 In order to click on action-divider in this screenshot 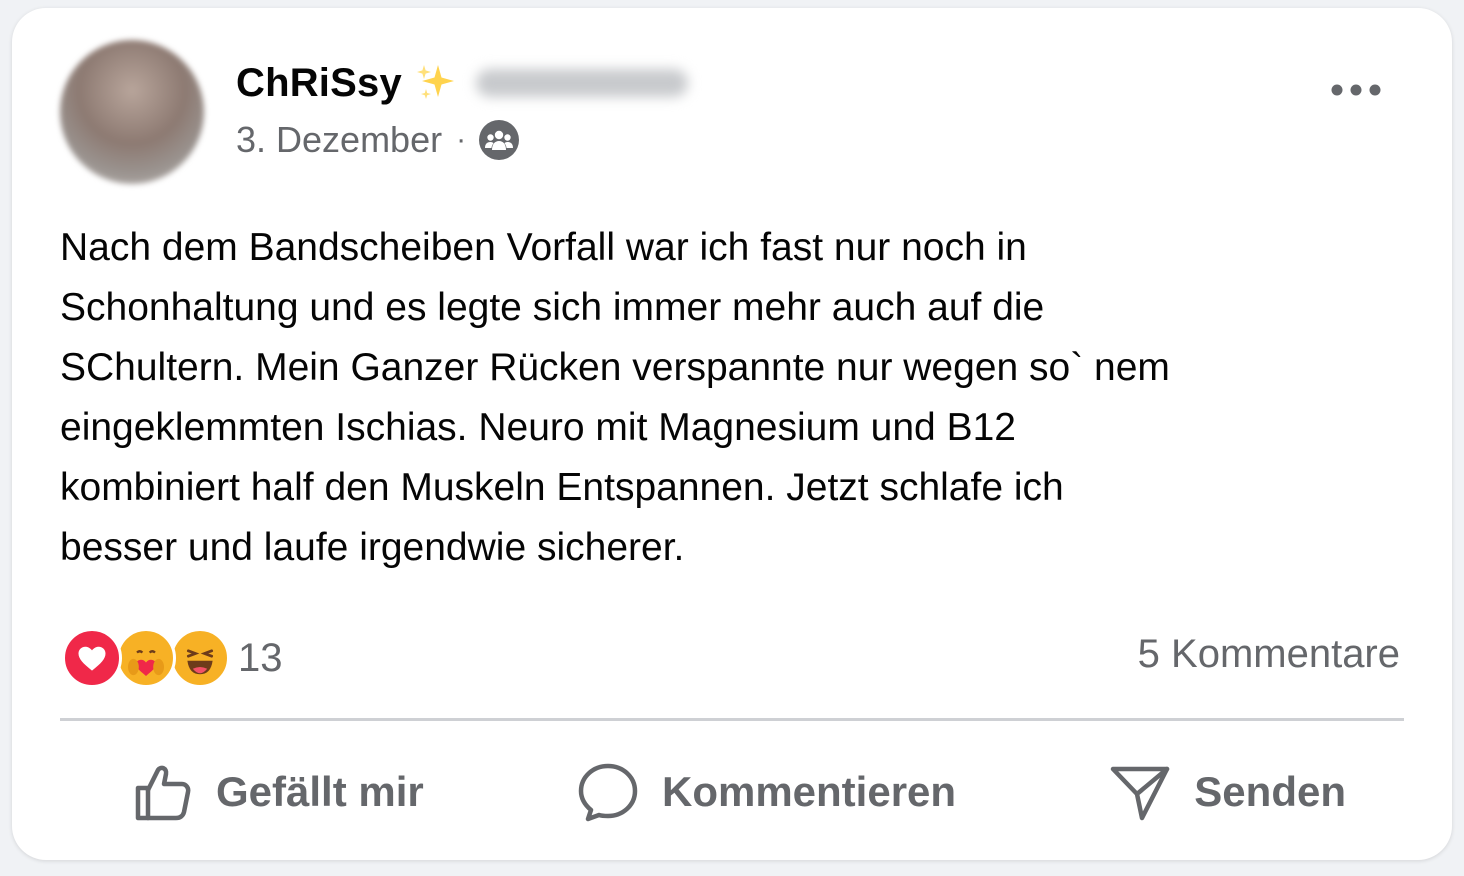, I will do `click(732, 719)`.